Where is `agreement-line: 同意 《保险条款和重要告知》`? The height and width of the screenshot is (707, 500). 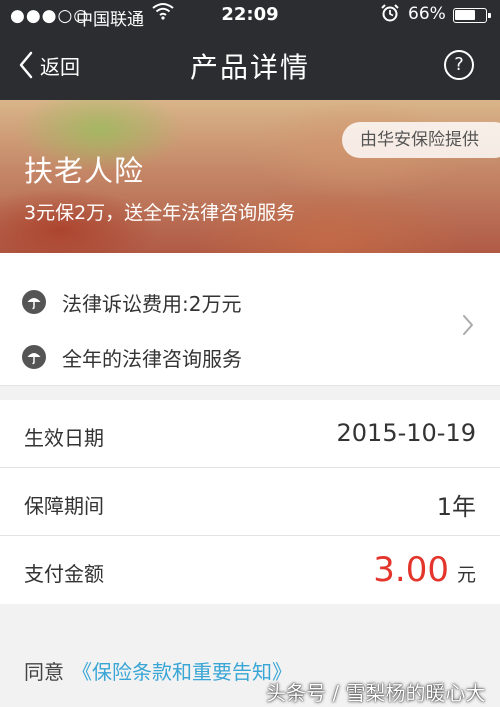 agreement-line: 同意 《保险条款和重要告知》 is located at coordinates (158, 670).